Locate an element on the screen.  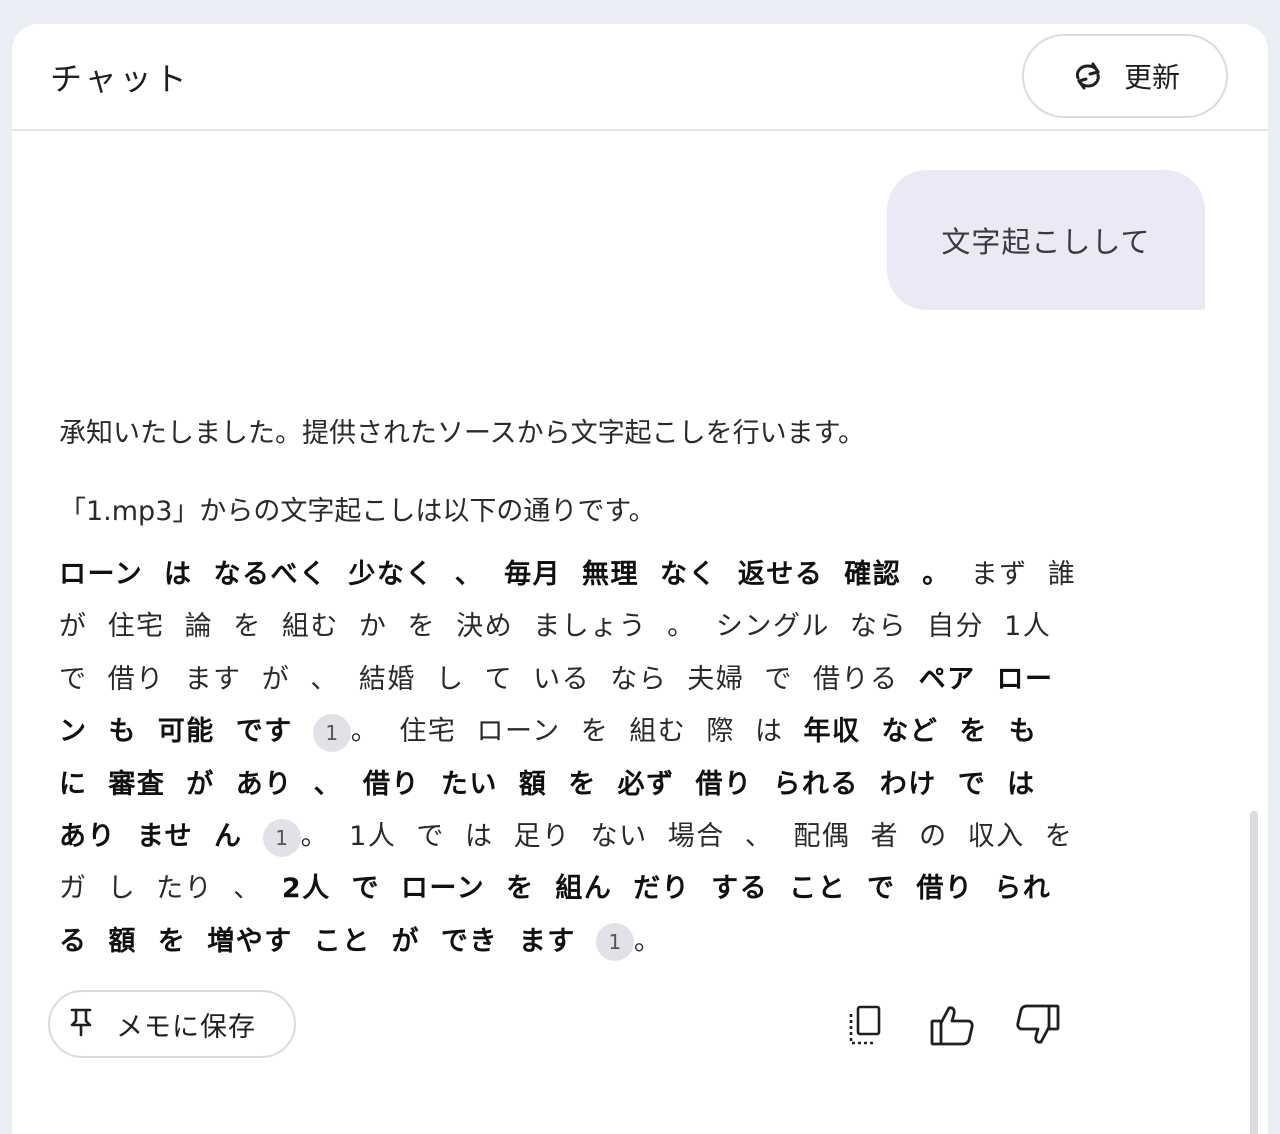
transcript-run: 。 住宅 ローン を 組む 際 は is located at coordinates (577, 732).